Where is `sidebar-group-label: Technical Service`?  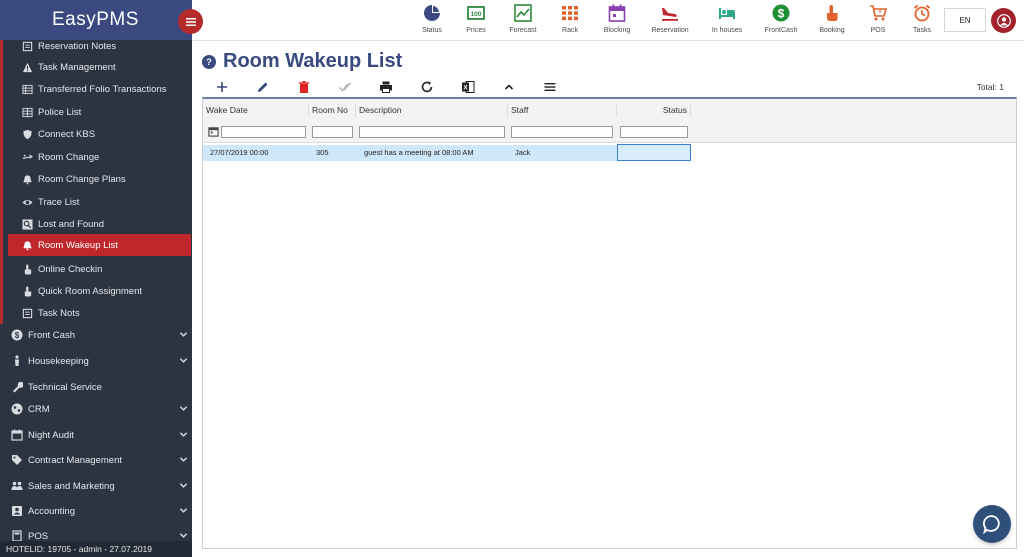
sidebar-group-label: Technical Service is located at coordinates (65, 387).